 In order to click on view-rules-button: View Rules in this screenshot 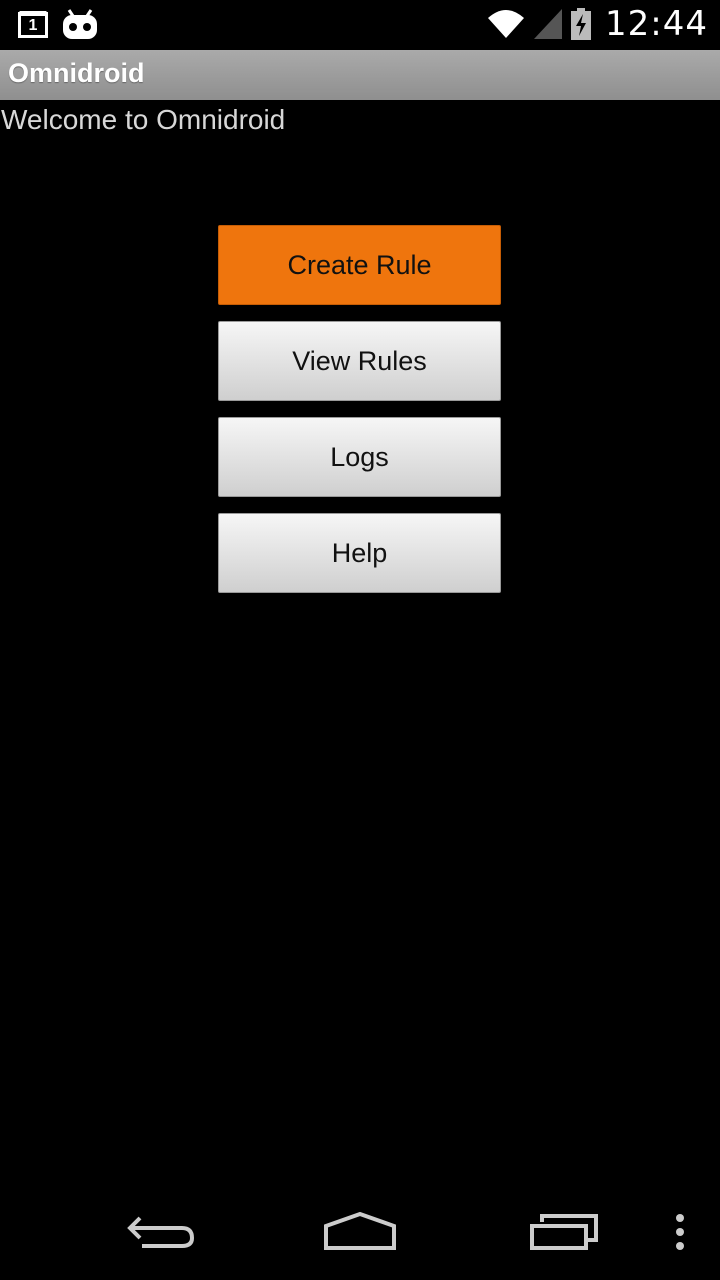, I will do `click(359, 361)`.